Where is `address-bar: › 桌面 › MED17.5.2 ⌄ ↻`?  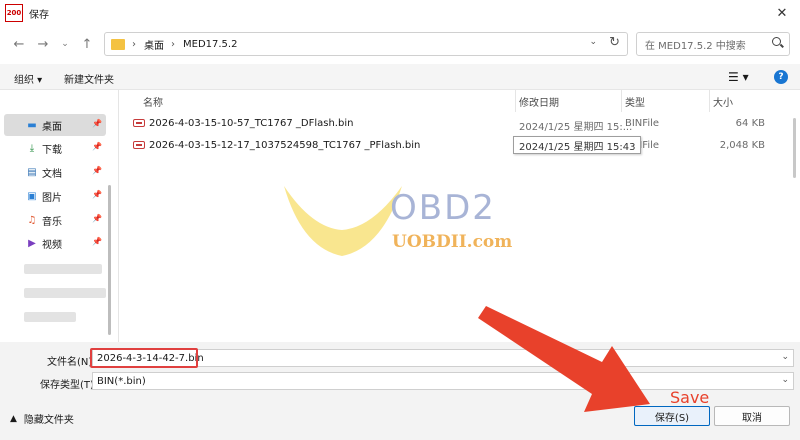
address-bar: › 桌面 › MED17.5.2 ⌄ ↻ is located at coordinates (366, 44).